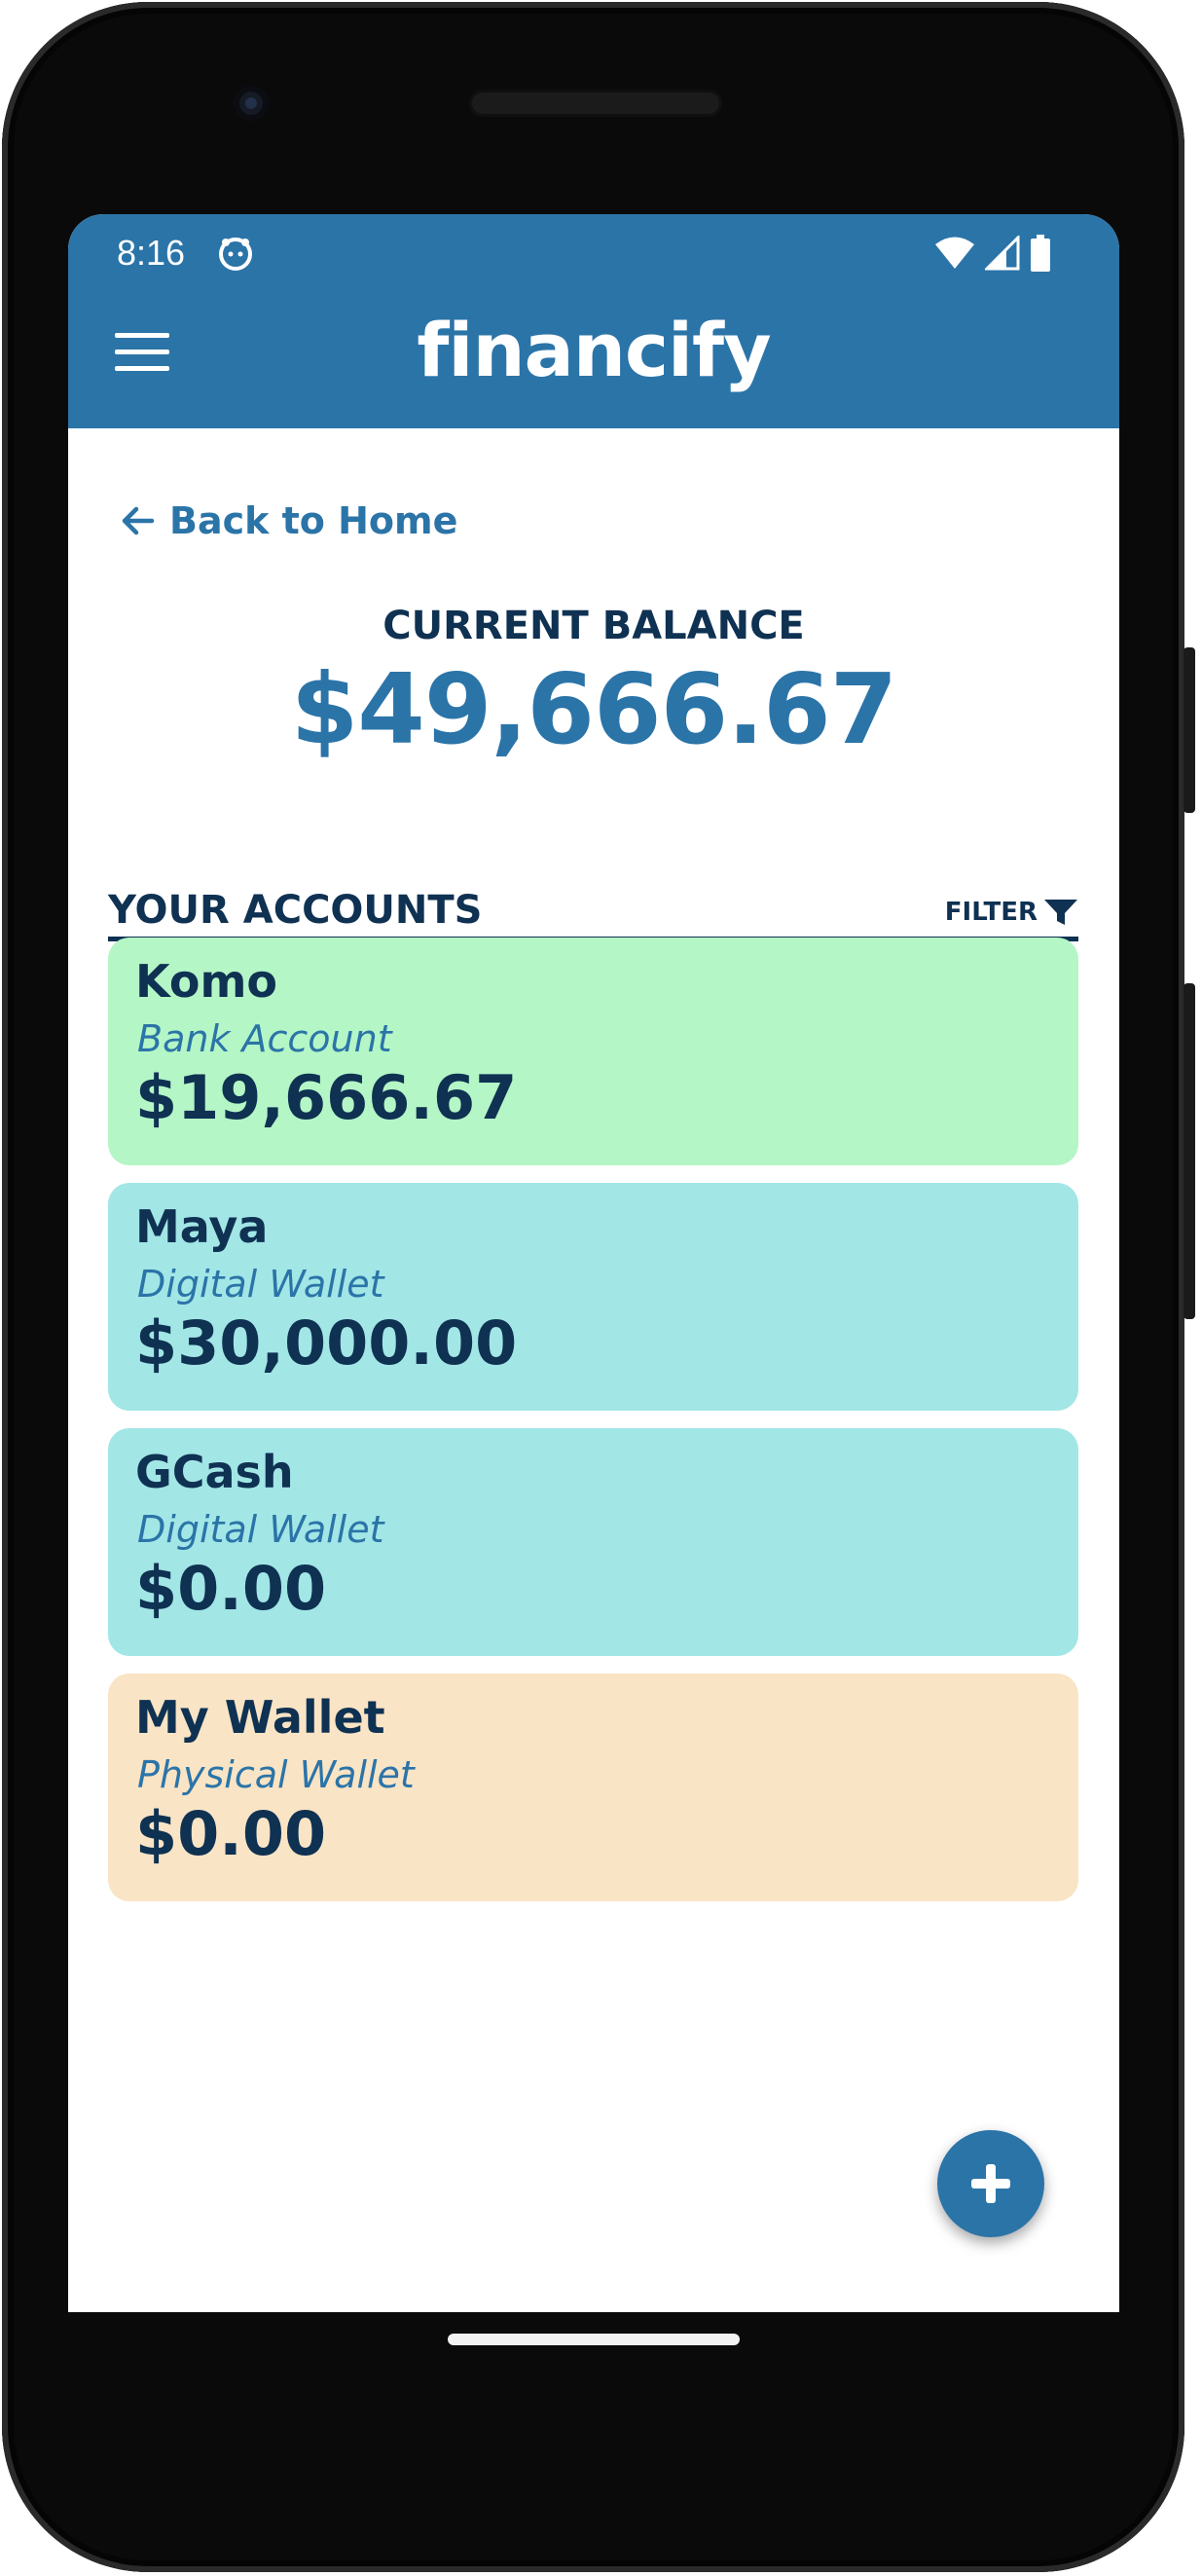 The image size is (1202, 2576). What do you see at coordinates (251, 103) in the screenshot?
I see `front-camera` at bounding box center [251, 103].